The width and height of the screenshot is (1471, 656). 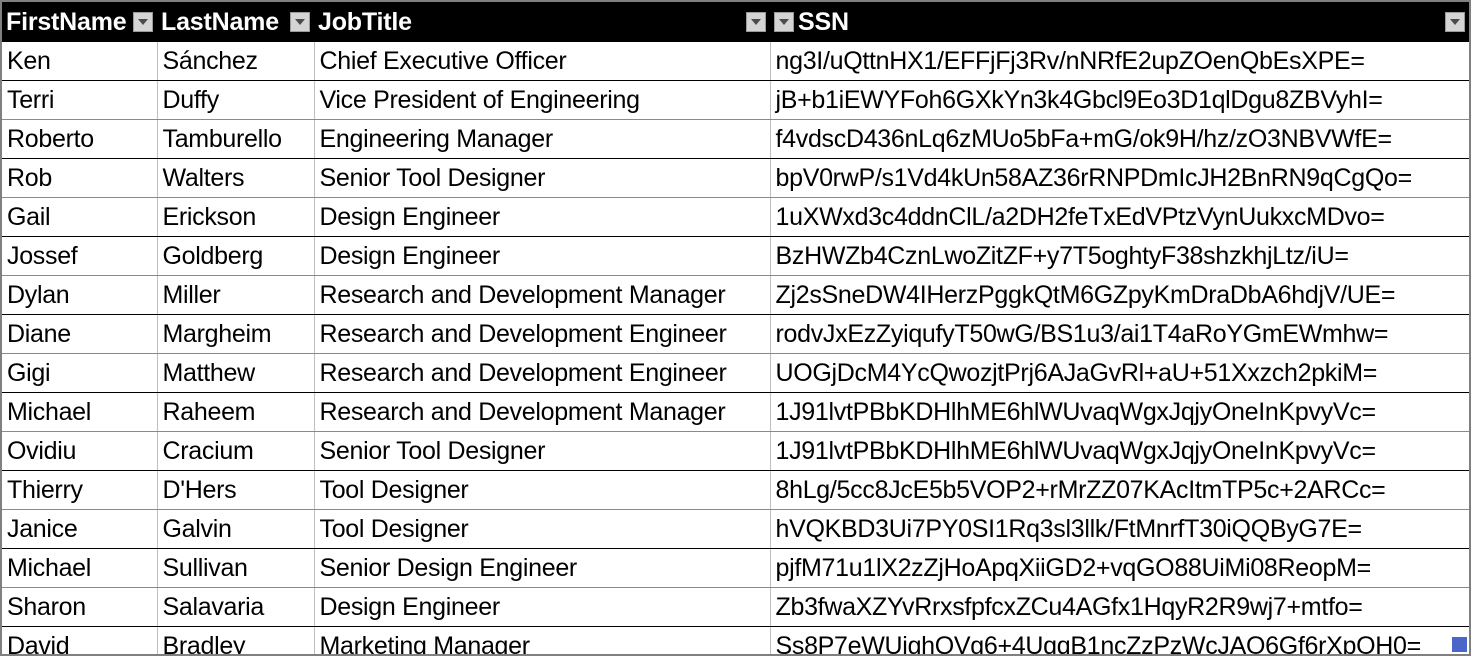 I want to click on cell-last_name: Galvin, so click(x=236, y=529).